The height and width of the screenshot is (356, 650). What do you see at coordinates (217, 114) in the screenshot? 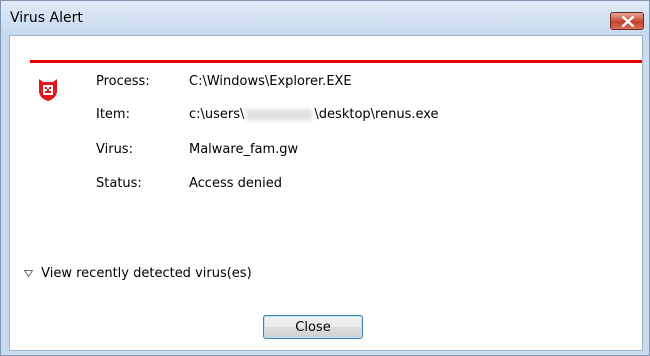
I see `item-path-prefix: c:\users\` at bounding box center [217, 114].